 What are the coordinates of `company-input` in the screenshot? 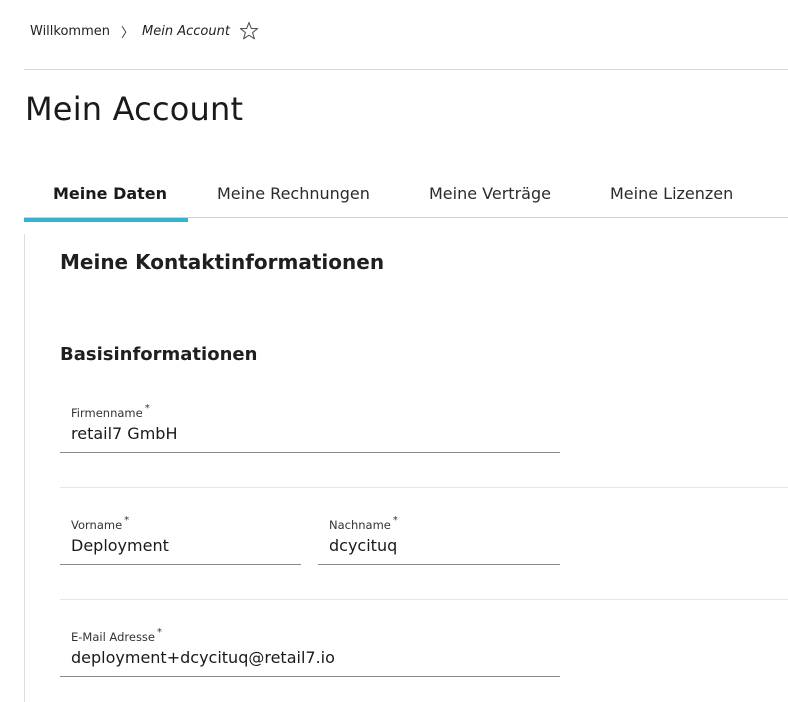 It's located at (311, 433).